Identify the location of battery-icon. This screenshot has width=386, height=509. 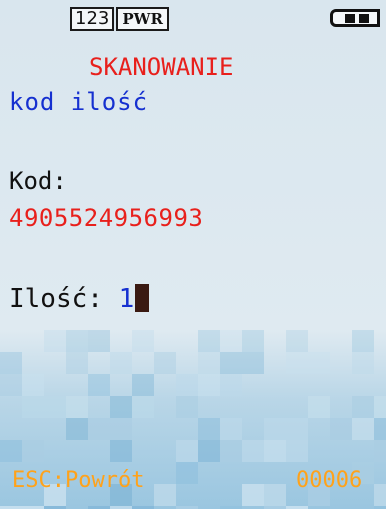
(355, 18).